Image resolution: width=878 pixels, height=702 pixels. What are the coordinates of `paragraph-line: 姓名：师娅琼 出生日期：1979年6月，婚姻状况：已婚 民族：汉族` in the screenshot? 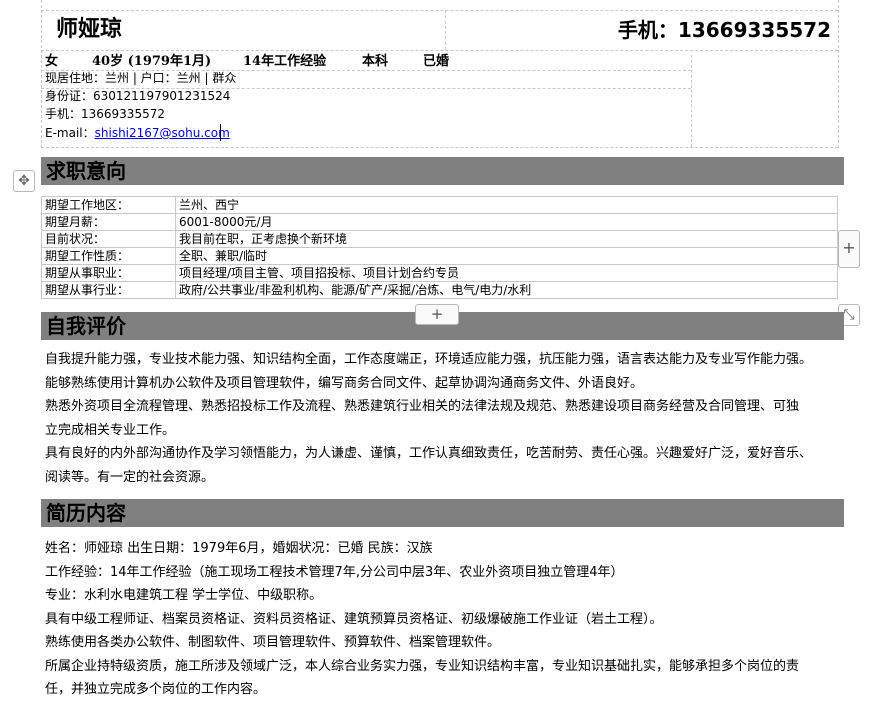 It's located at (239, 548).